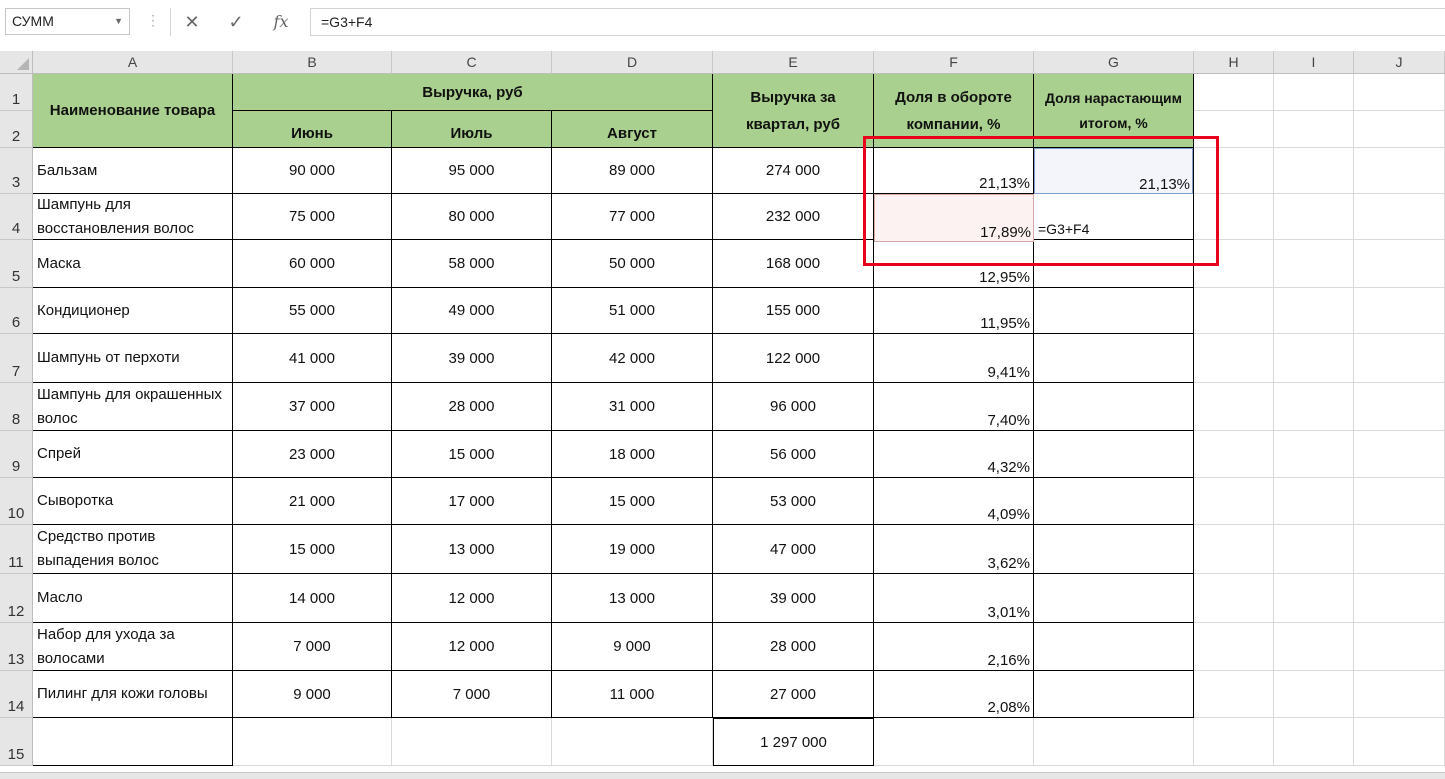 Image resolution: width=1445 pixels, height=779 pixels. Describe the element at coordinates (312, 549) in the screenshot. I see `cell-june: 15 000` at that location.